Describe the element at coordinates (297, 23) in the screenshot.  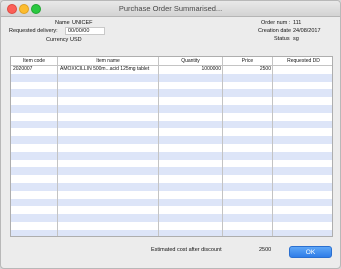
I see `order-num-value: 111` at that location.